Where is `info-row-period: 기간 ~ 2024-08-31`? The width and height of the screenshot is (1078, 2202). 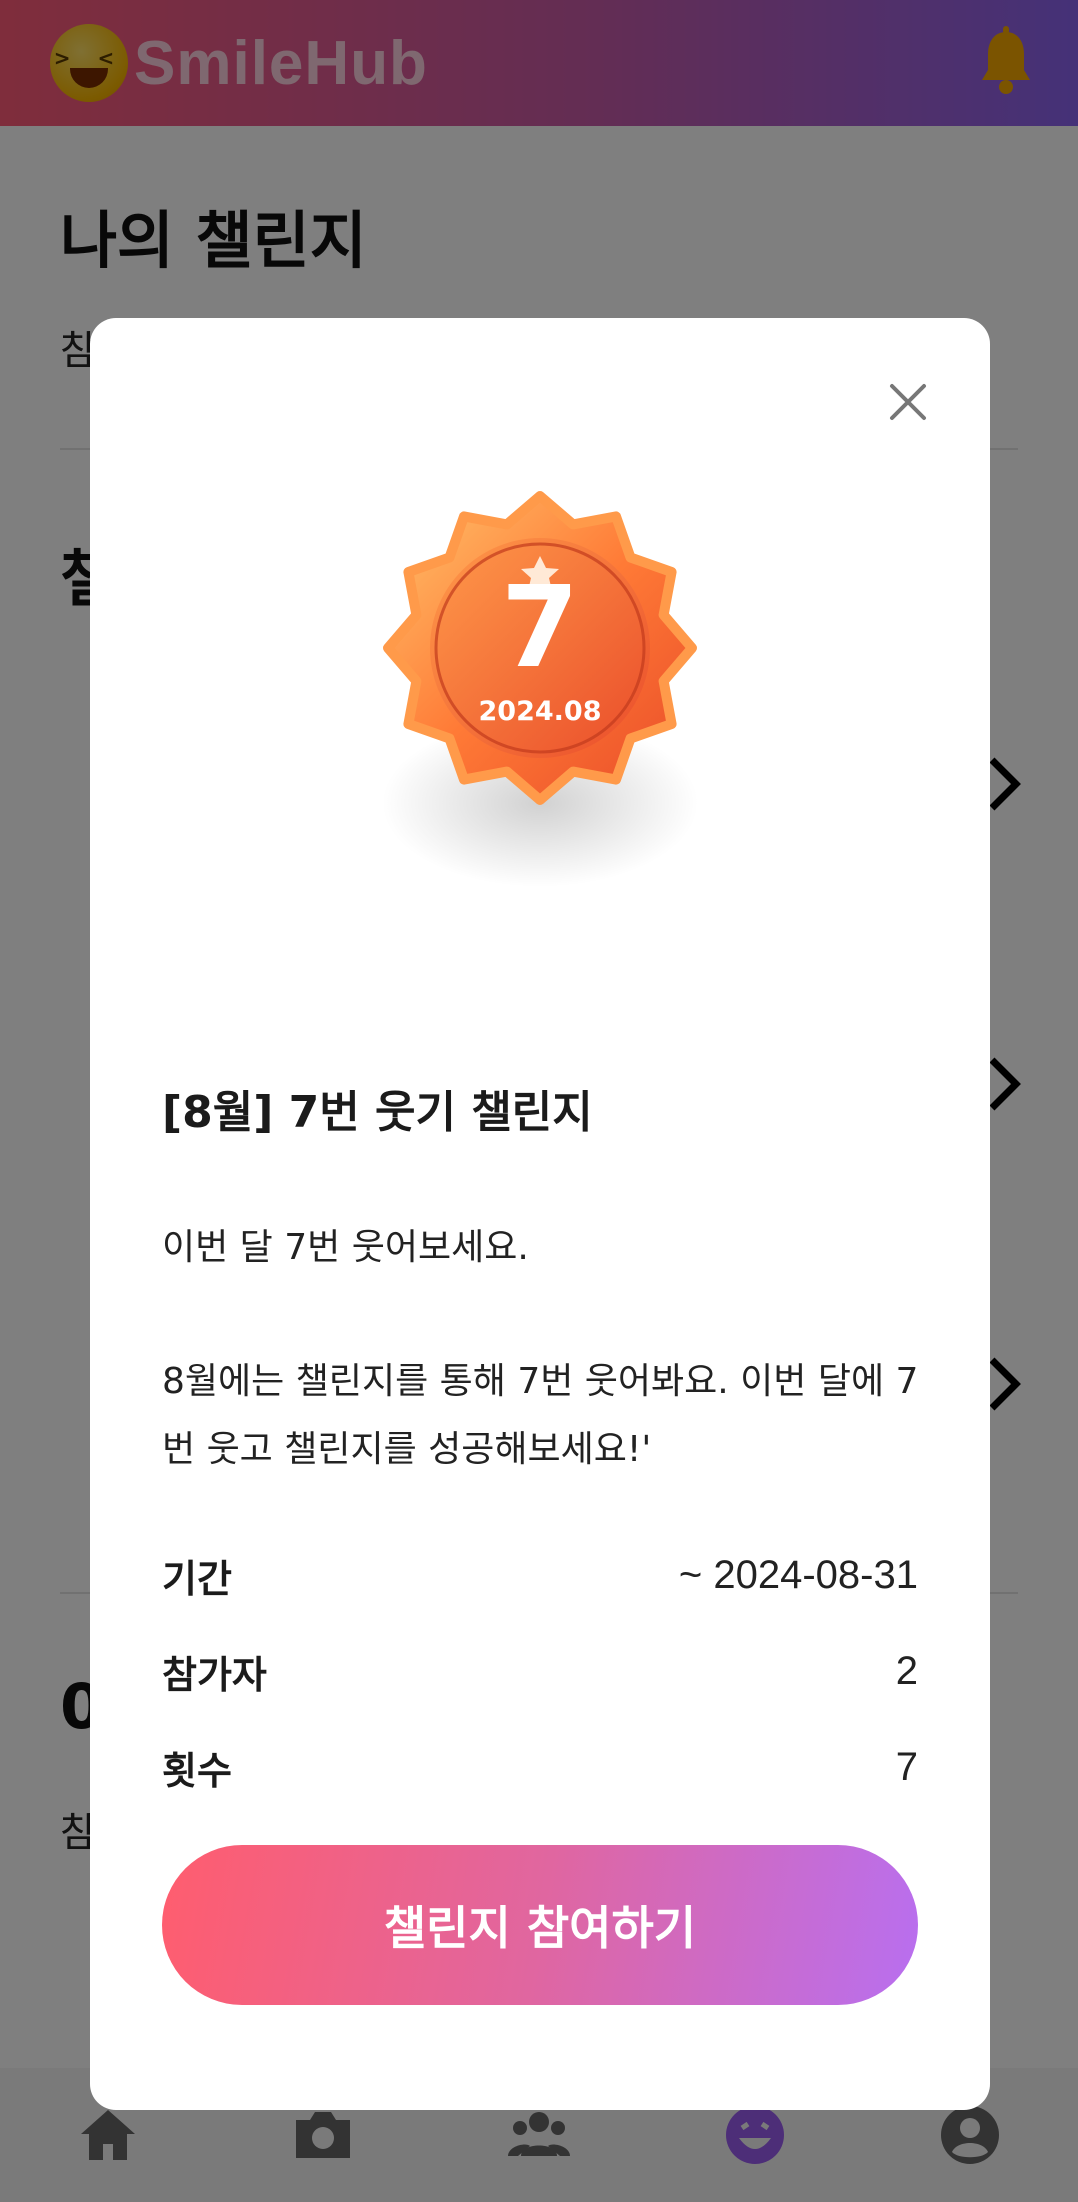
info-row-period: 기간 ~ 2024-08-31 is located at coordinates (540, 1575).